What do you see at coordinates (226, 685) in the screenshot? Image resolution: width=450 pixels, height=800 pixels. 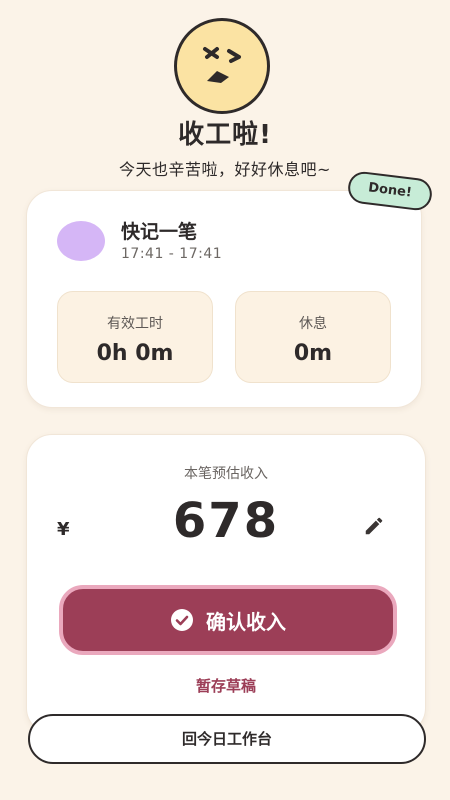 I see `save-draft-link: 暂存草稿` at bounding box center [226, 685].